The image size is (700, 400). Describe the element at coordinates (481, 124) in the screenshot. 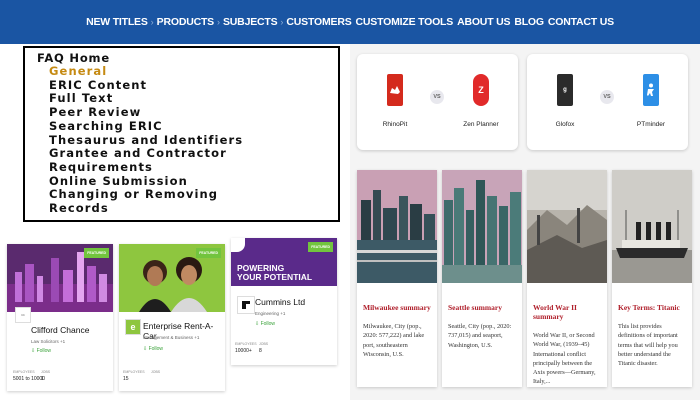

I see `tool-name: Zen Planner` at that location.